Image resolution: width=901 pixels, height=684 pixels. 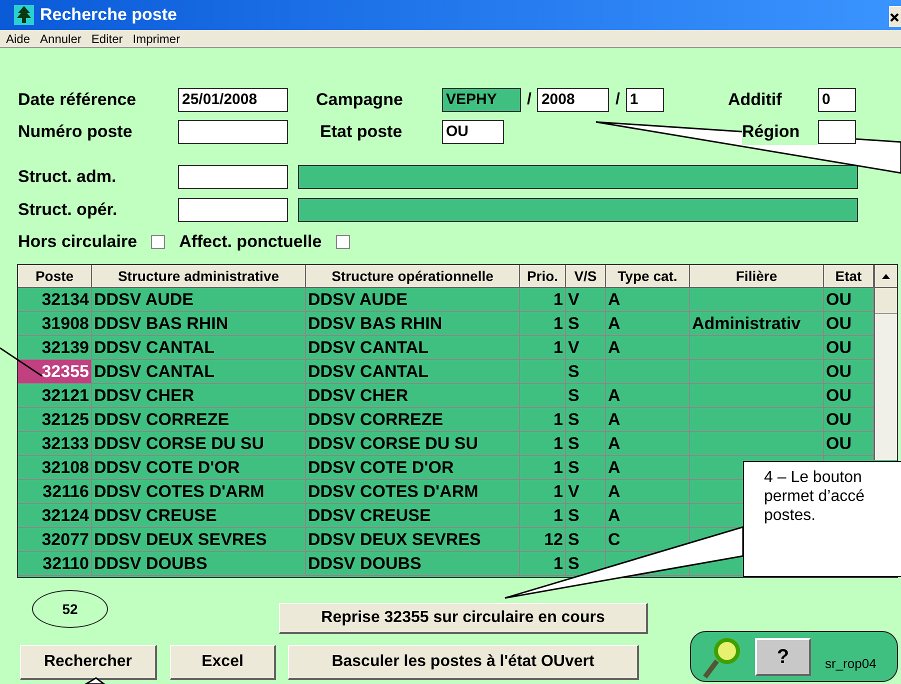 What do you see at coordinates (473, 132) in the screenshot?
I see `etat-field: OU` at bounding box center [473, 132].